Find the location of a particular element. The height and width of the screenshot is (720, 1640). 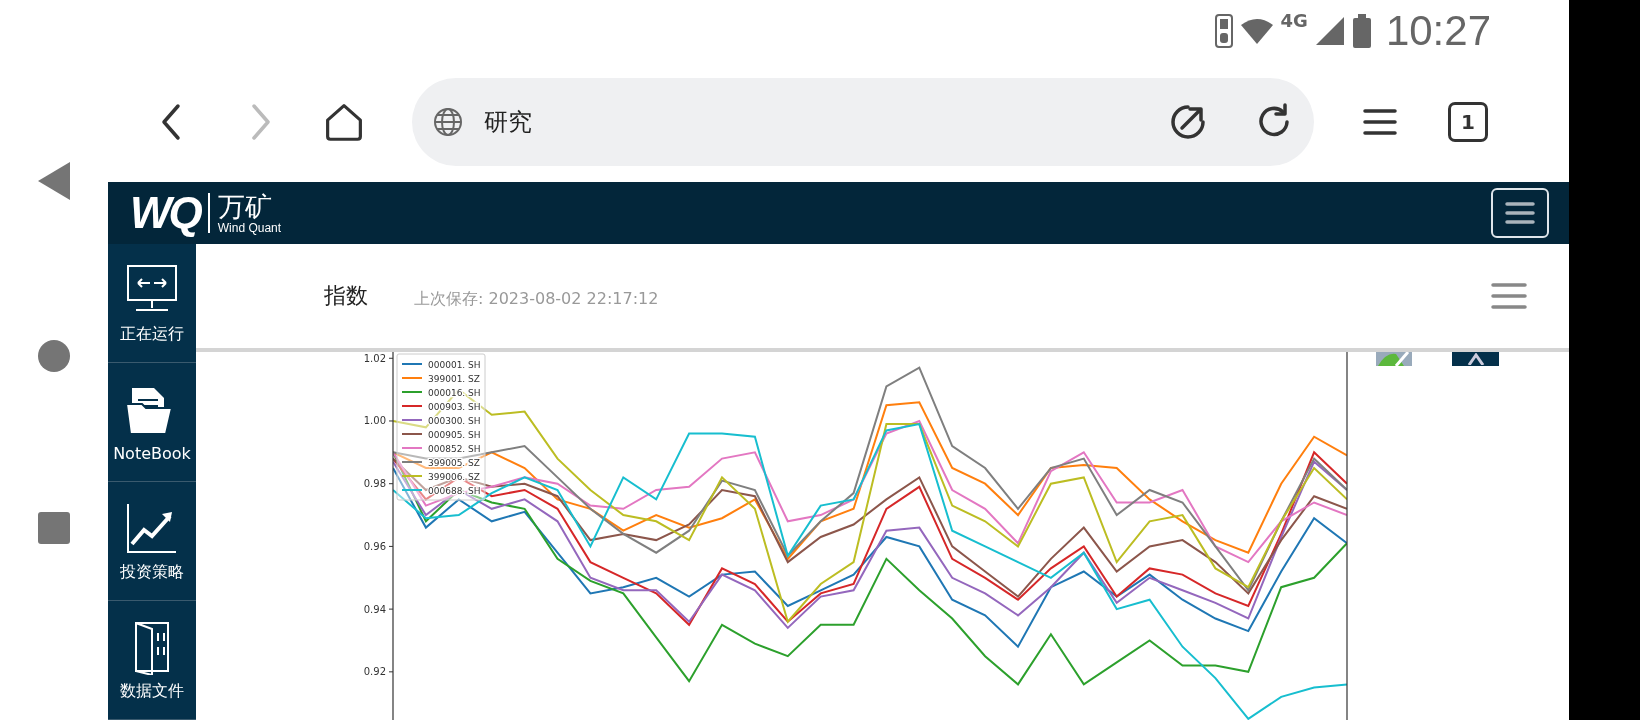

y-tick-label: 0.96 is located at coordinates (374, 546).